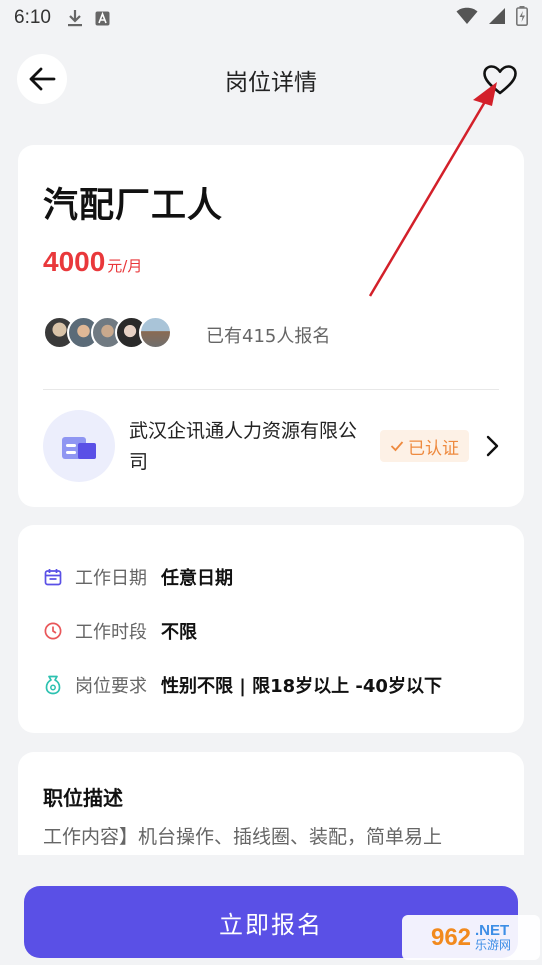 The width and height of the screenshot is (542, 965). I want to click on verified-label: 已认证, so click(433, 448).